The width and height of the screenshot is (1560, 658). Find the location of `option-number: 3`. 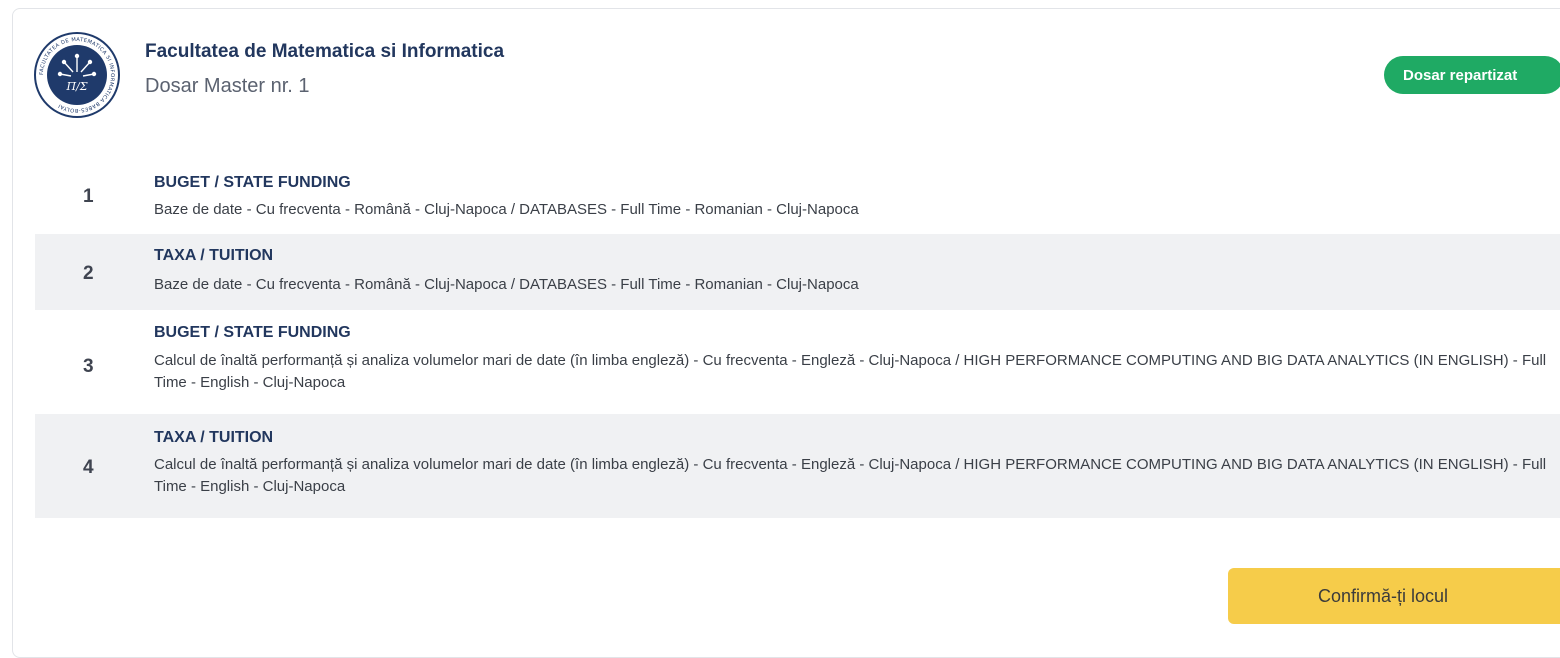

option-number: 3 is located at coordinates (88, 366).